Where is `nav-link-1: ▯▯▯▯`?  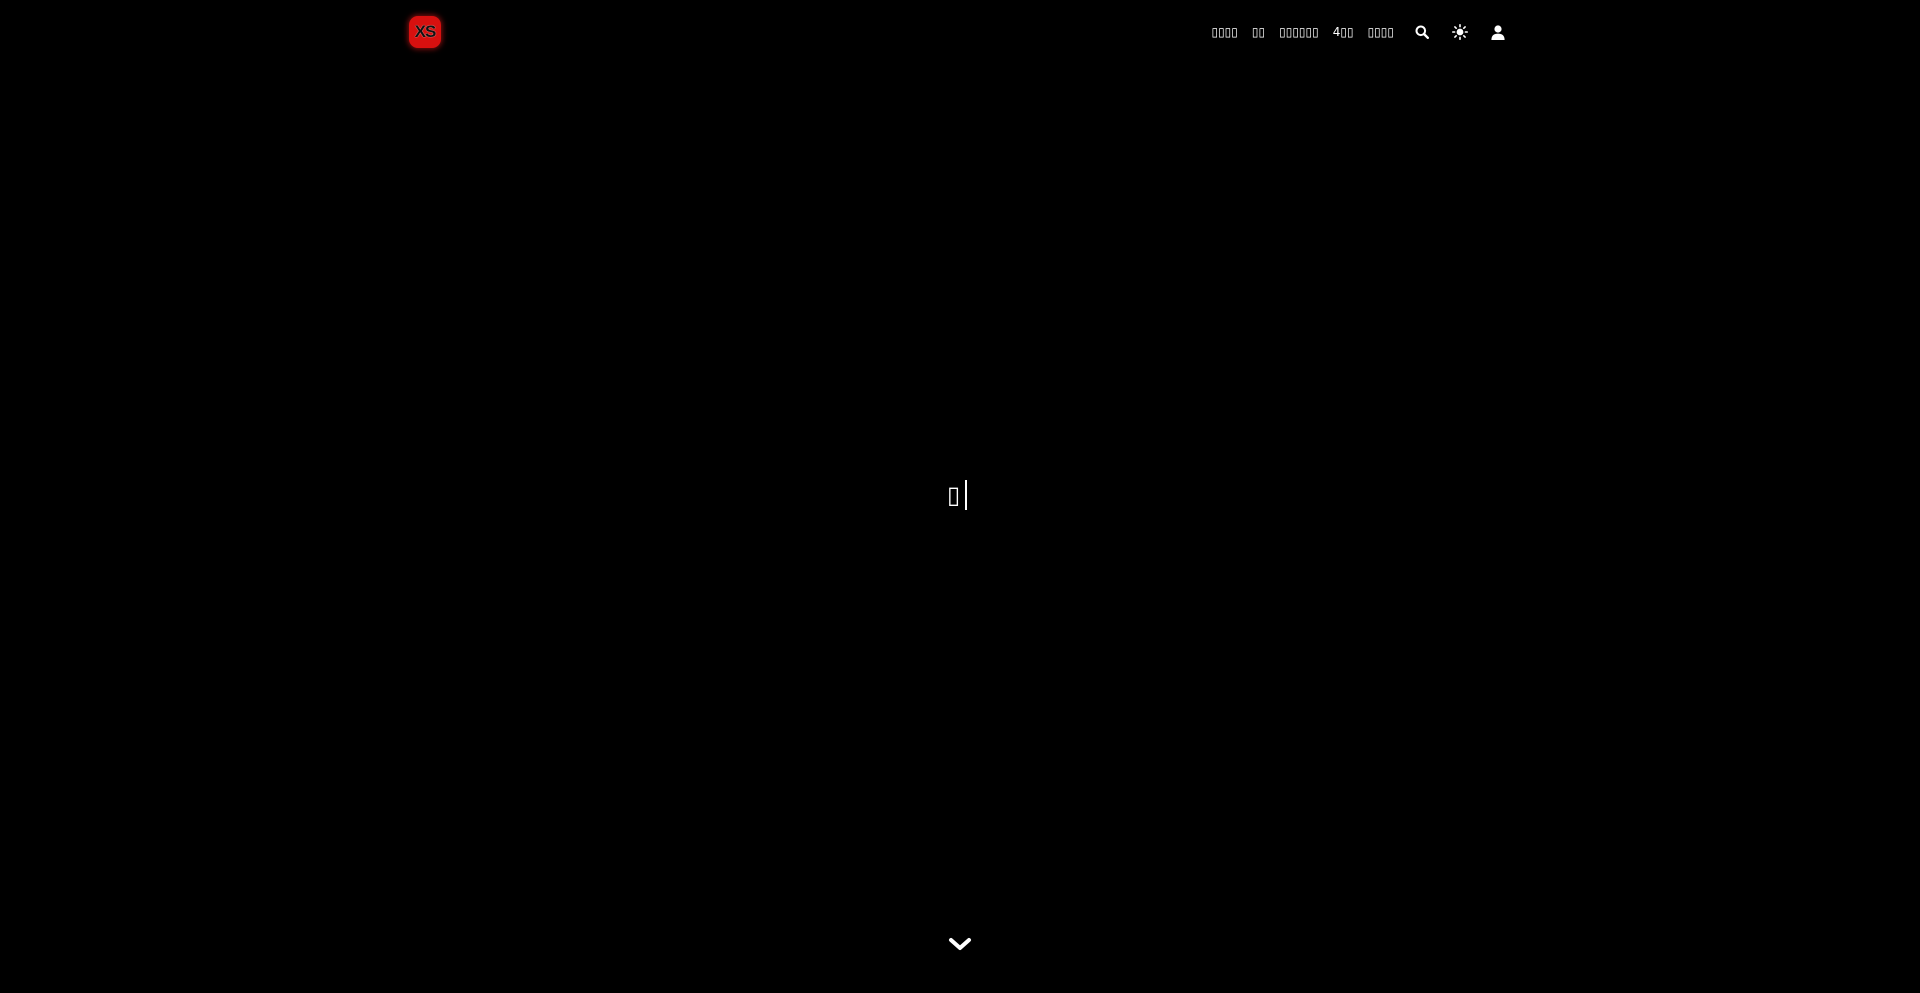 nav-link-1: ▯▯▯▯ is located at coordinates (1224, 32).